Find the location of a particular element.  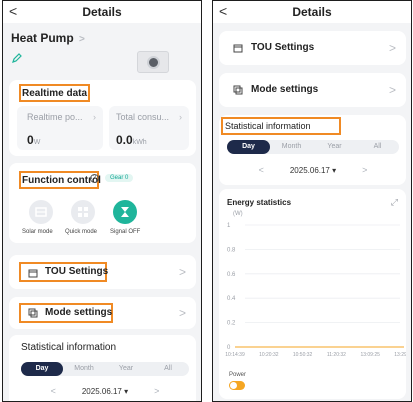

x-tick-label: 10:14:39 is located at coordinates (235, 355).